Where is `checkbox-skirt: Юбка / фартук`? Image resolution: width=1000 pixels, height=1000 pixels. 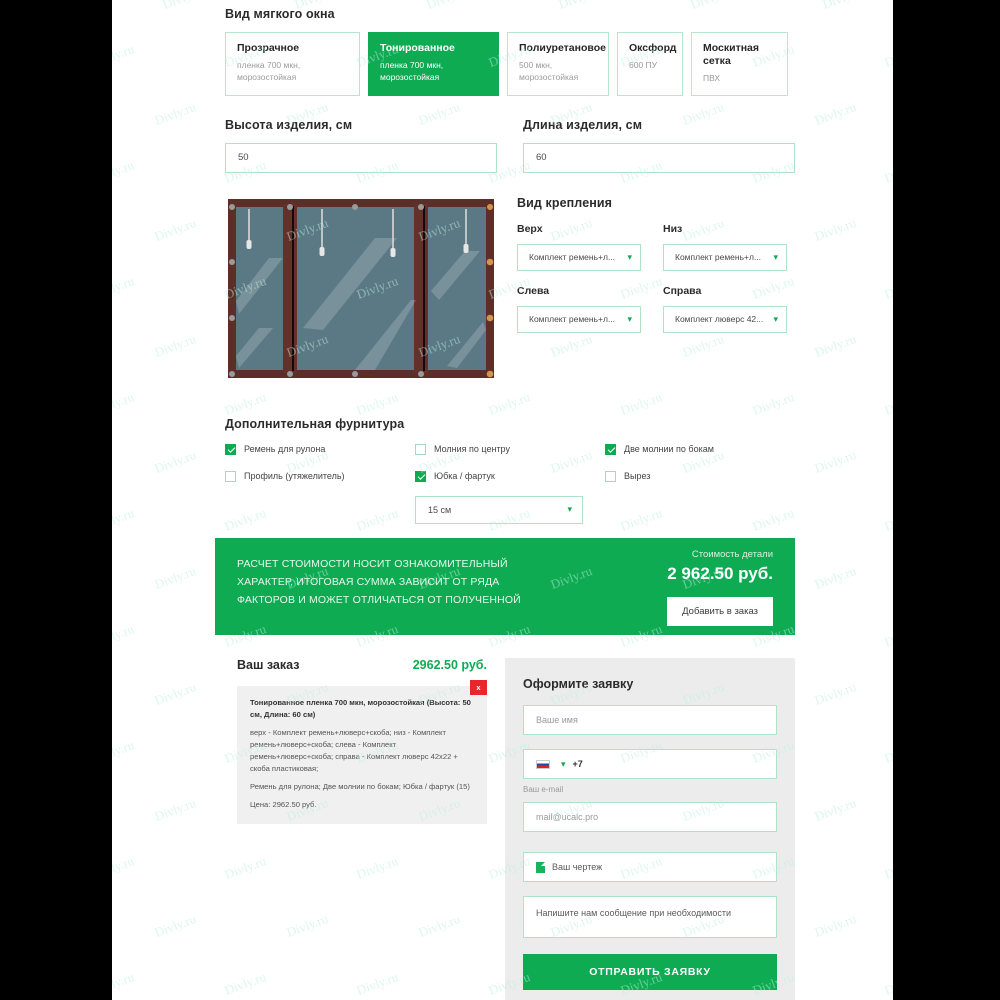 checkbox-skirt: Юбка / фартук is located at coordinates (510, 476).